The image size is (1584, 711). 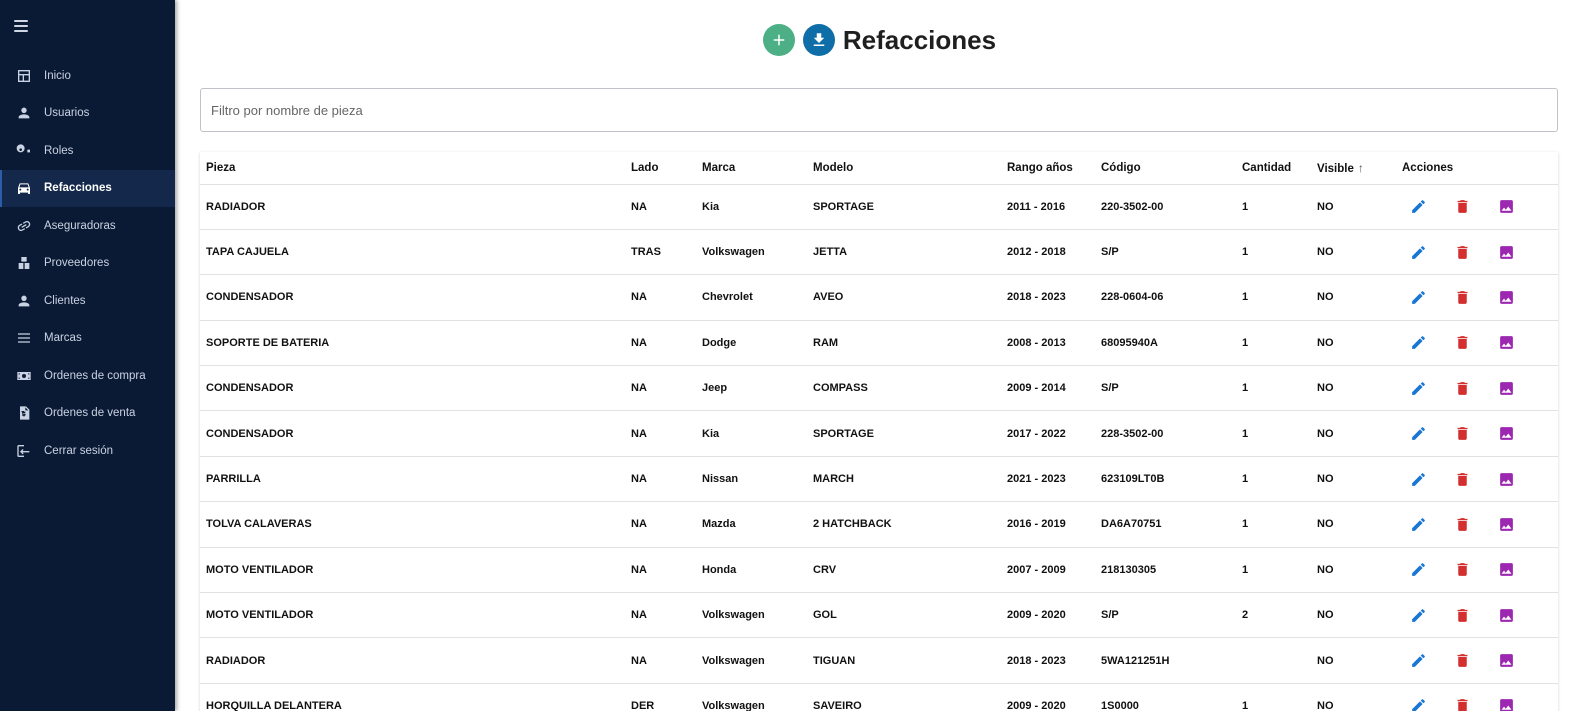 I want to click on cell-rango-anos: 2008 - 2013, so click(x=1048, y=343).